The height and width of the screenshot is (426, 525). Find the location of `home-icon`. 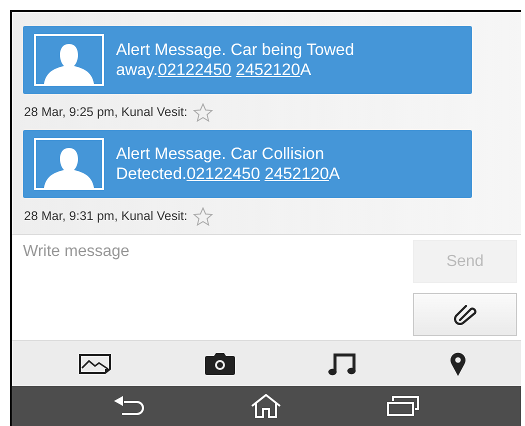

home-icon is located at coordinates (266, 406).